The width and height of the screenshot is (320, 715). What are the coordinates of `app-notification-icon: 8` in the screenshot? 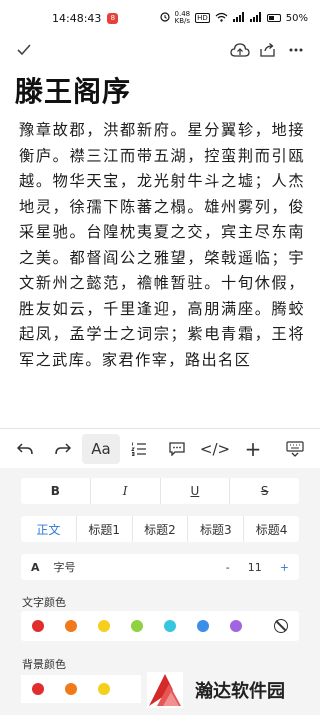 It's located at (113, 18).